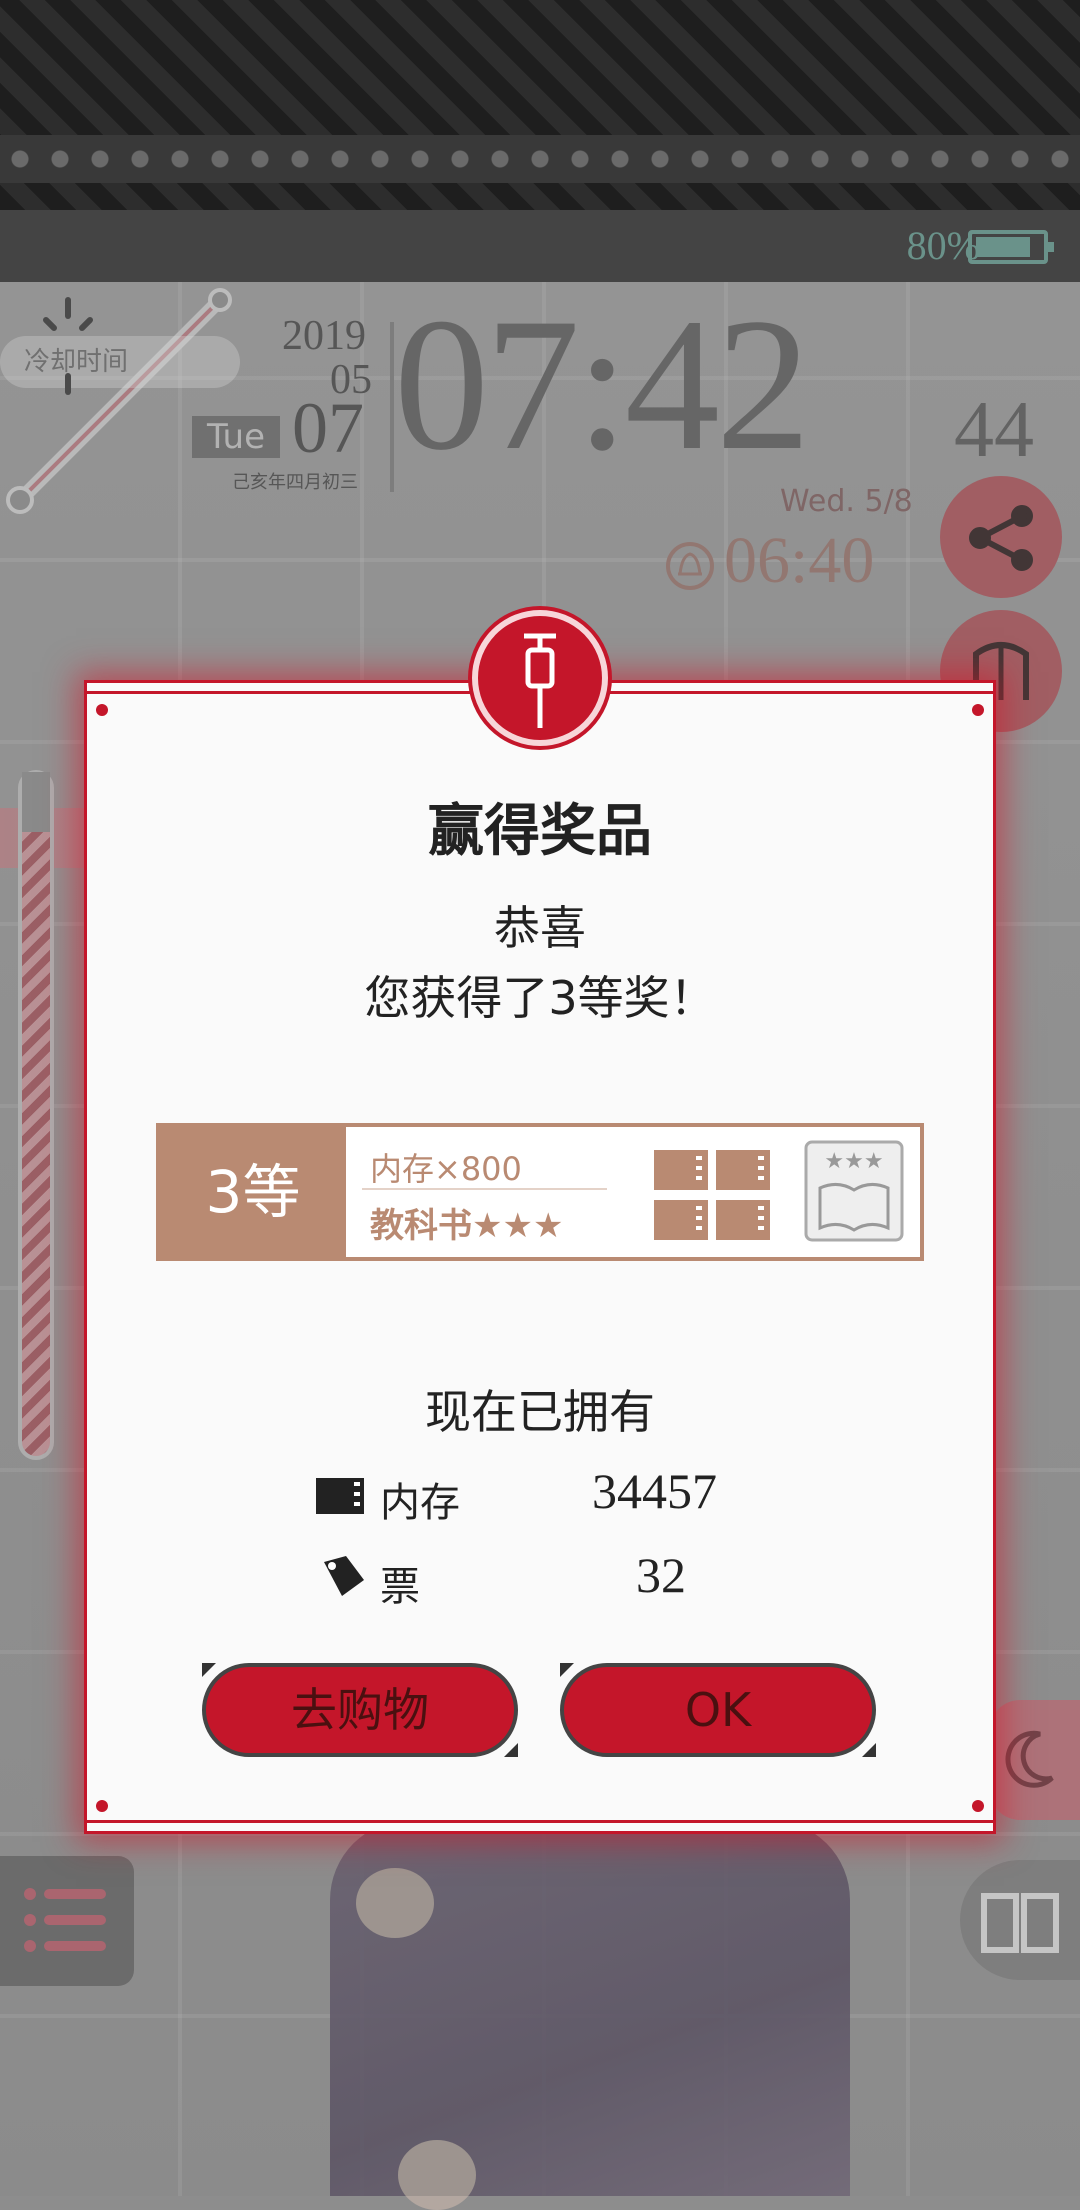 The height and width of the screenshot is (2210, 1080). I want to click on syringe-badge, so click(540, 678).